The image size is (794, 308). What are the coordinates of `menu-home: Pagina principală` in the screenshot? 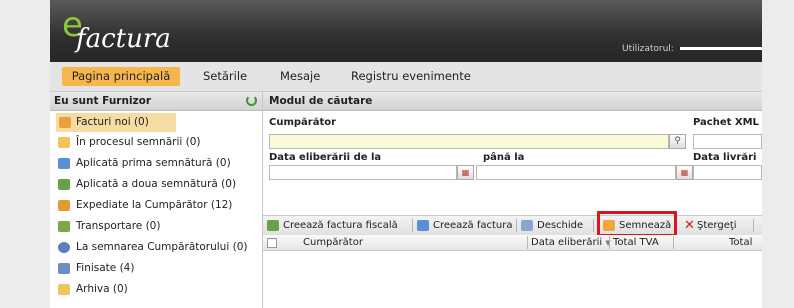 It's located at (121, 76).